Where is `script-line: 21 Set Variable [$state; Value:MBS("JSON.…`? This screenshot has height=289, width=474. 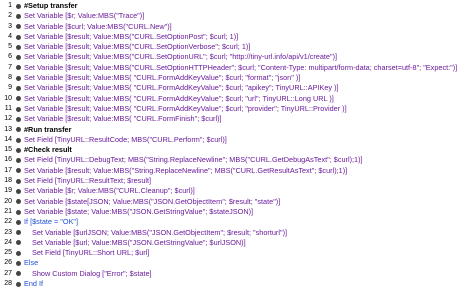 script-line: 21 Set Variable [$state; Value:MBS("JSON.… is located at coordinates (237, 212).